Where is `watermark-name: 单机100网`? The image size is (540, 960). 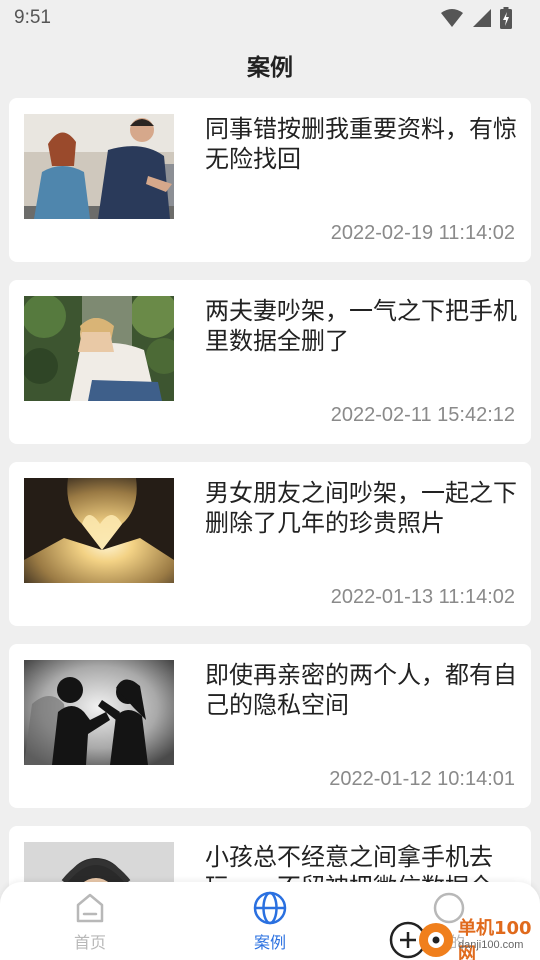 watermark-name: 单机100网 is located at coordinates (495, 939).